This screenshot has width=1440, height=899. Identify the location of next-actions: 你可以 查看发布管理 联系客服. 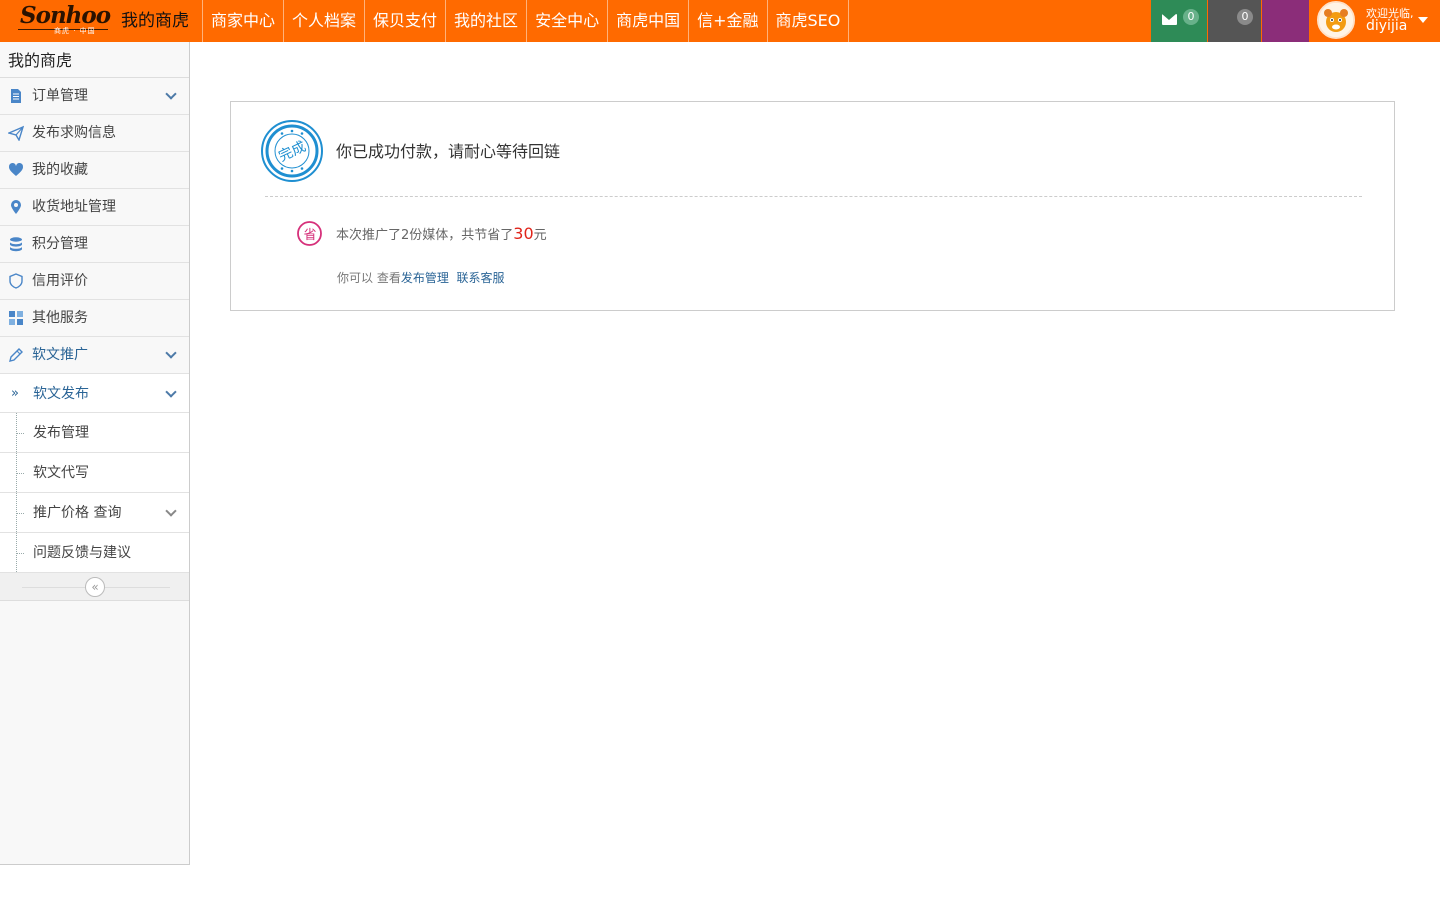
(421, 277).